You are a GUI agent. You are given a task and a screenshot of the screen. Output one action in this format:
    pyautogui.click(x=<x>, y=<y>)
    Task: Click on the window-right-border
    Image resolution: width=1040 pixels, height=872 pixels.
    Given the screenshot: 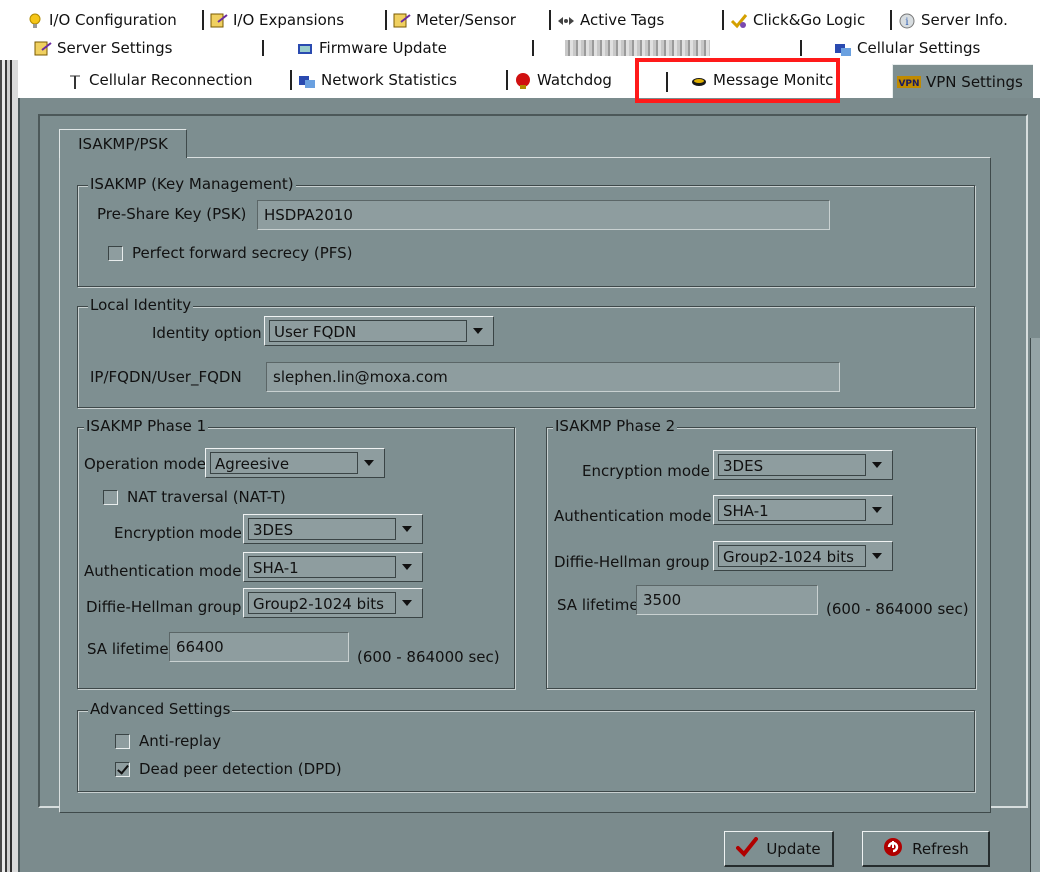 What is the action you would take?
    pyautogui.click(x=1035, y=605)
    